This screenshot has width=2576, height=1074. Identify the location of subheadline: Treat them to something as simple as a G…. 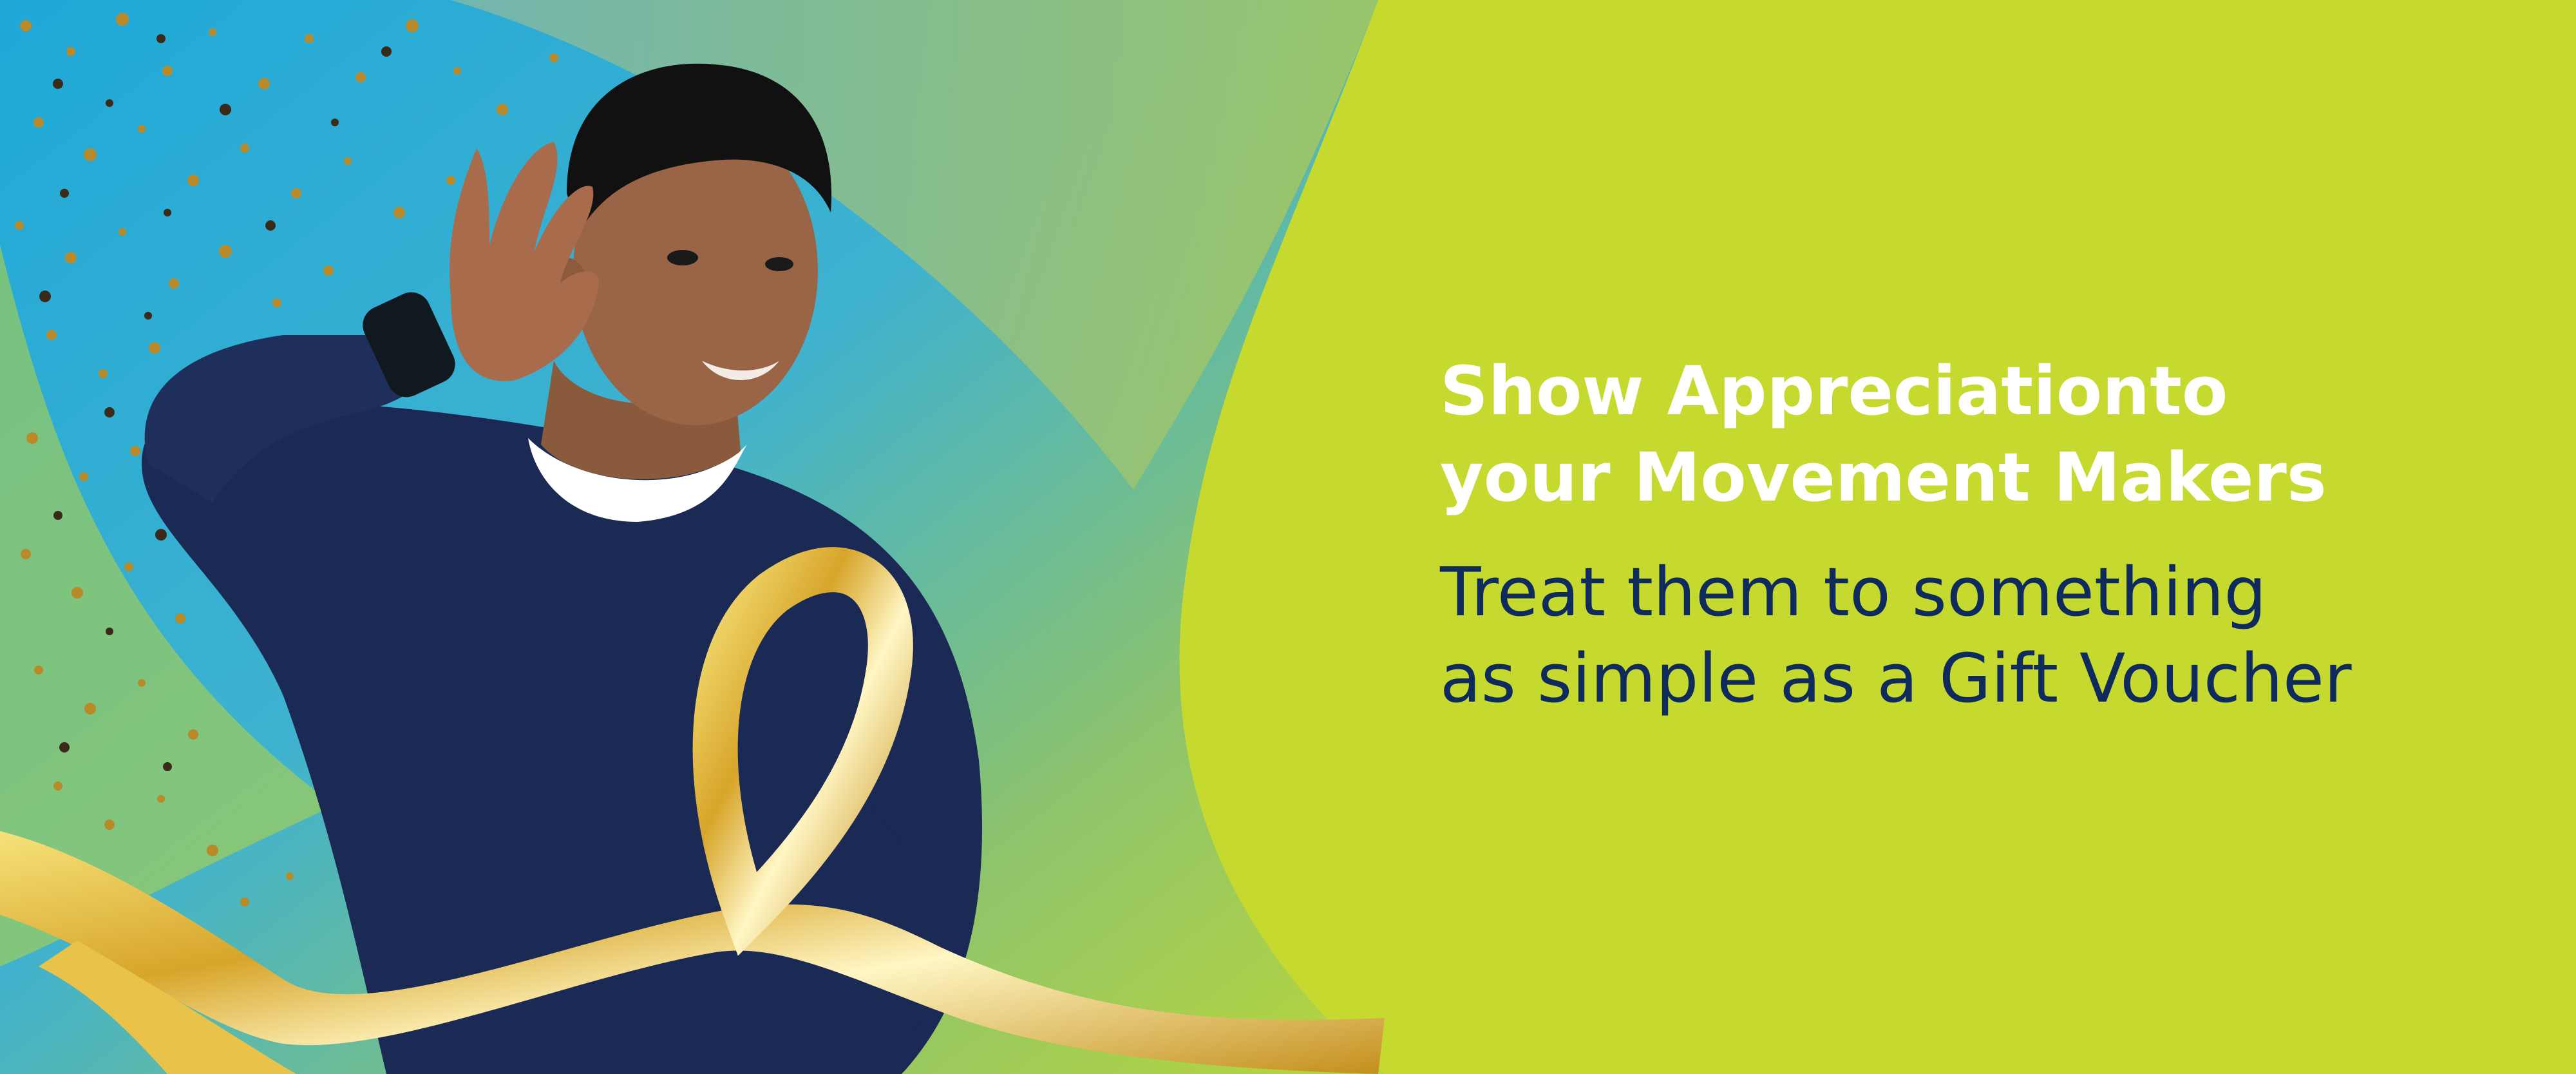
(1987, 635).